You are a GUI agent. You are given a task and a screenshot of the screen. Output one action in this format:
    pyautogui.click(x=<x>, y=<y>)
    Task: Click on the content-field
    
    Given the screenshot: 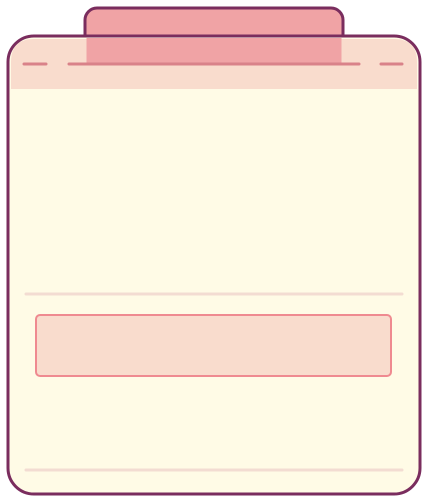 What is the action you would take?
    pyautogui.click(x=213, y=345)
    